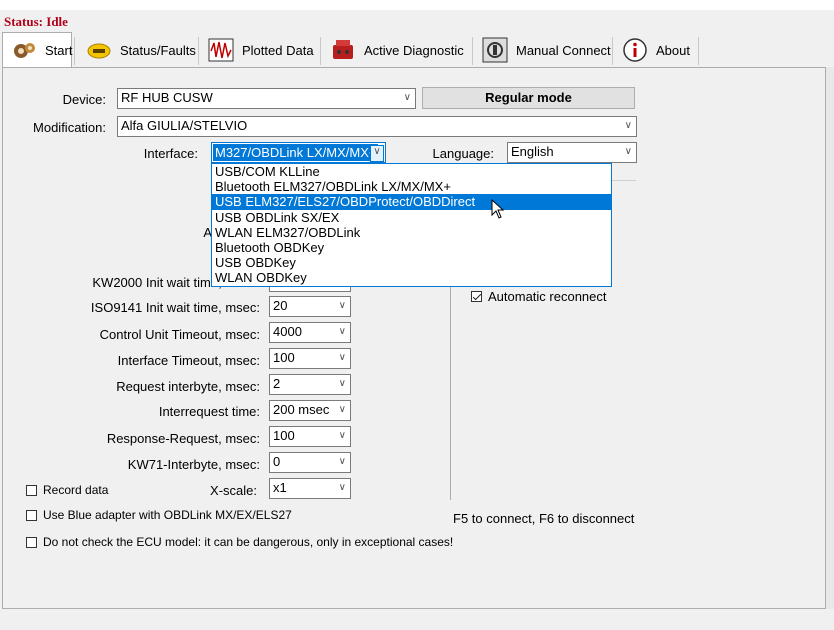  What do you see at coordinates (188, 386) in the screenshot?
I see `request-interbyte-label: Request interbyte, msec:` at bounding box center [188, 386].